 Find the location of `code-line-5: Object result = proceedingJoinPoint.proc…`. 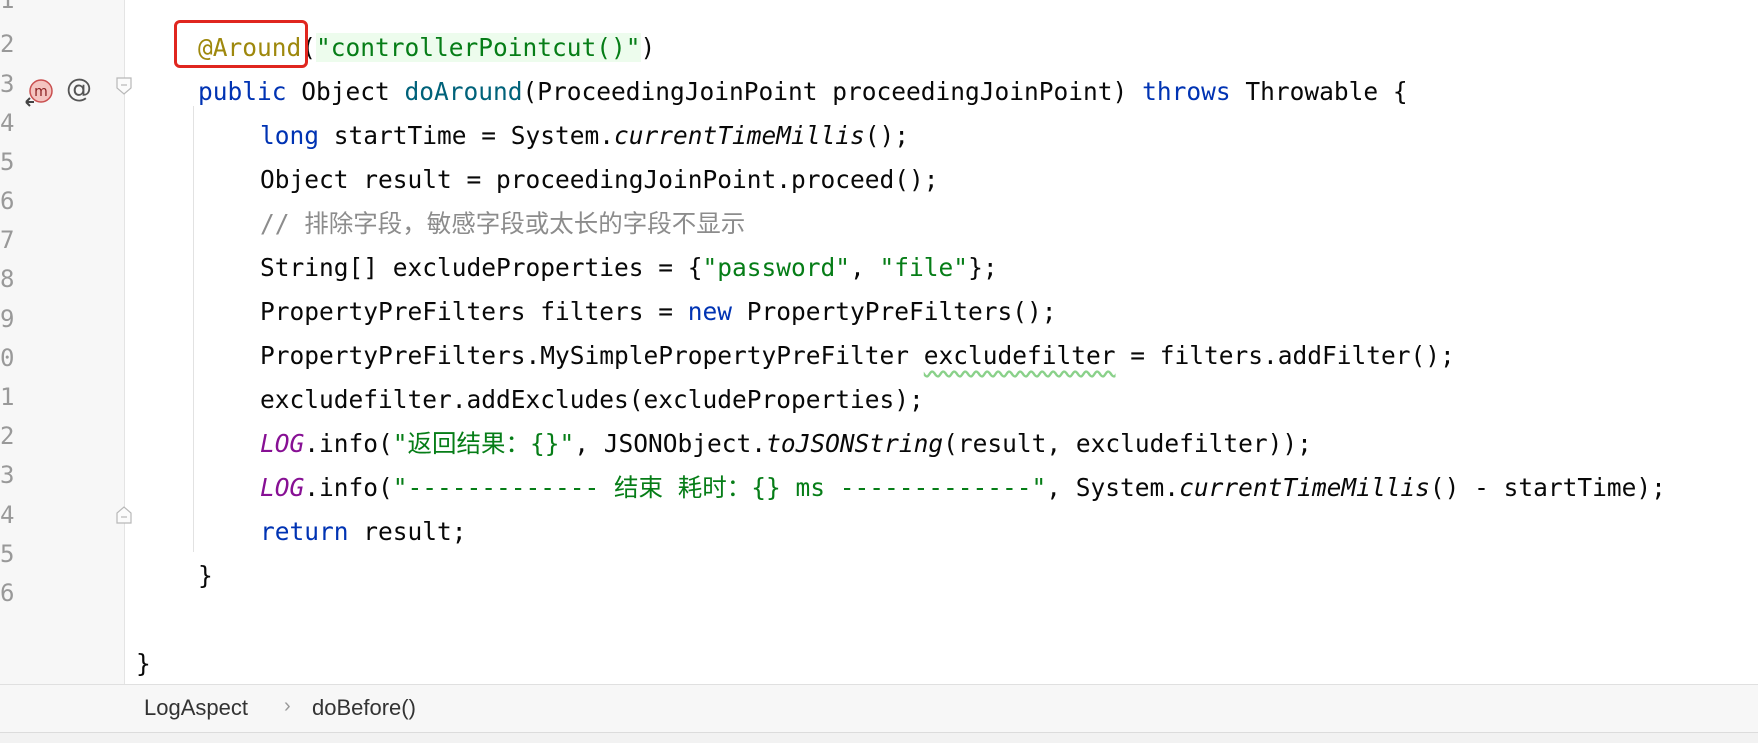

code-line-5: Object result = proceedingJoinPoint.proc… is located at coordinates (599, 180).